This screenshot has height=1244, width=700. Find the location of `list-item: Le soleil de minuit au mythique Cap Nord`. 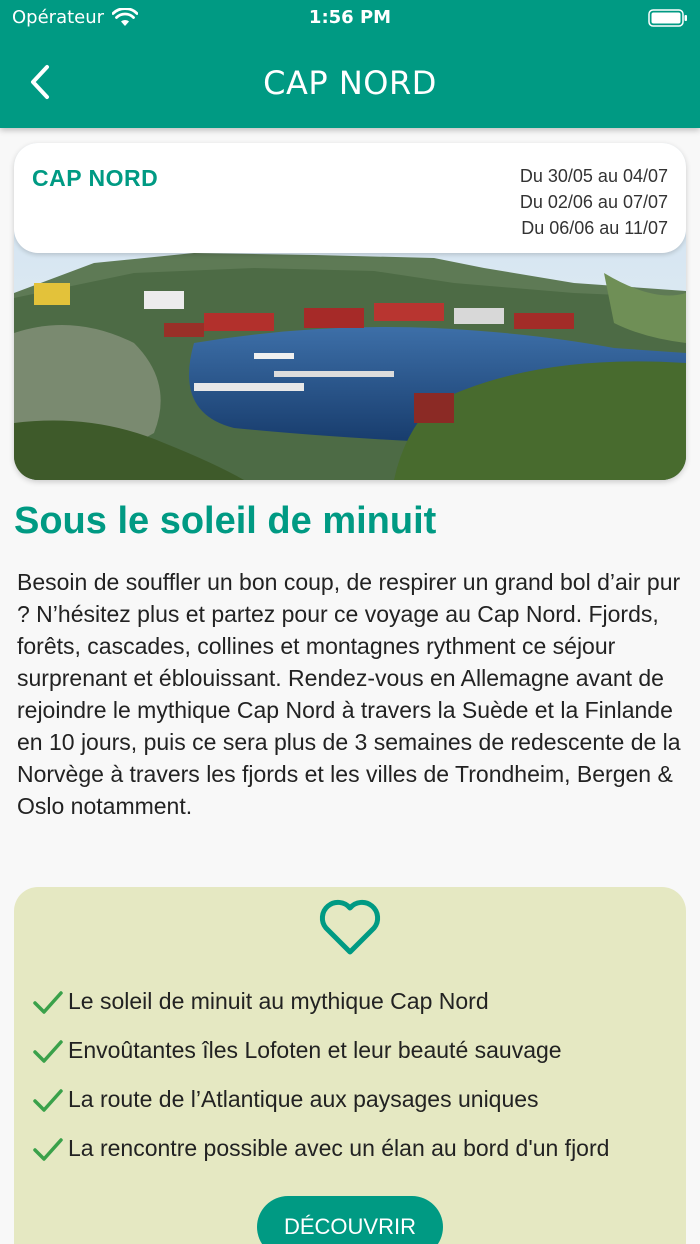

list-item: Le soleil de minuit au mythique Cap Nord is located at coordinates (352, 1001).